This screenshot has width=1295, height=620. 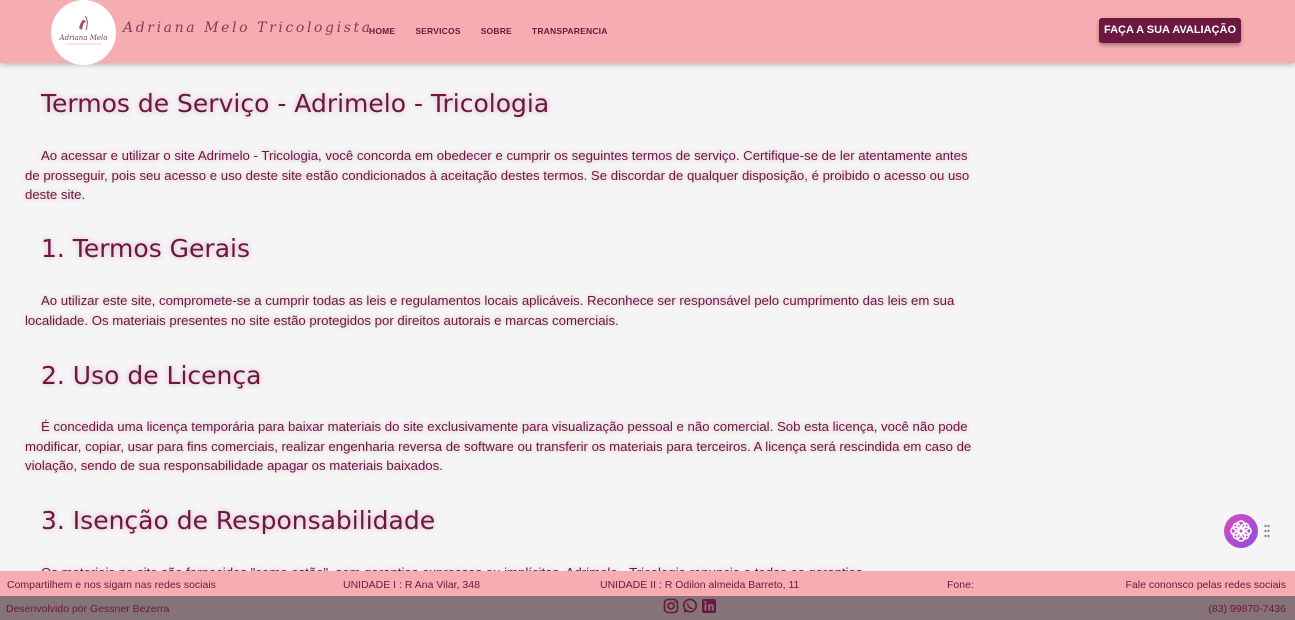 What do you see at coordinates (88, 609) in the screenshot?
I see `developer-credit: Desenvolvido por Gessner Bezerra` at bounding box center [88, 609].